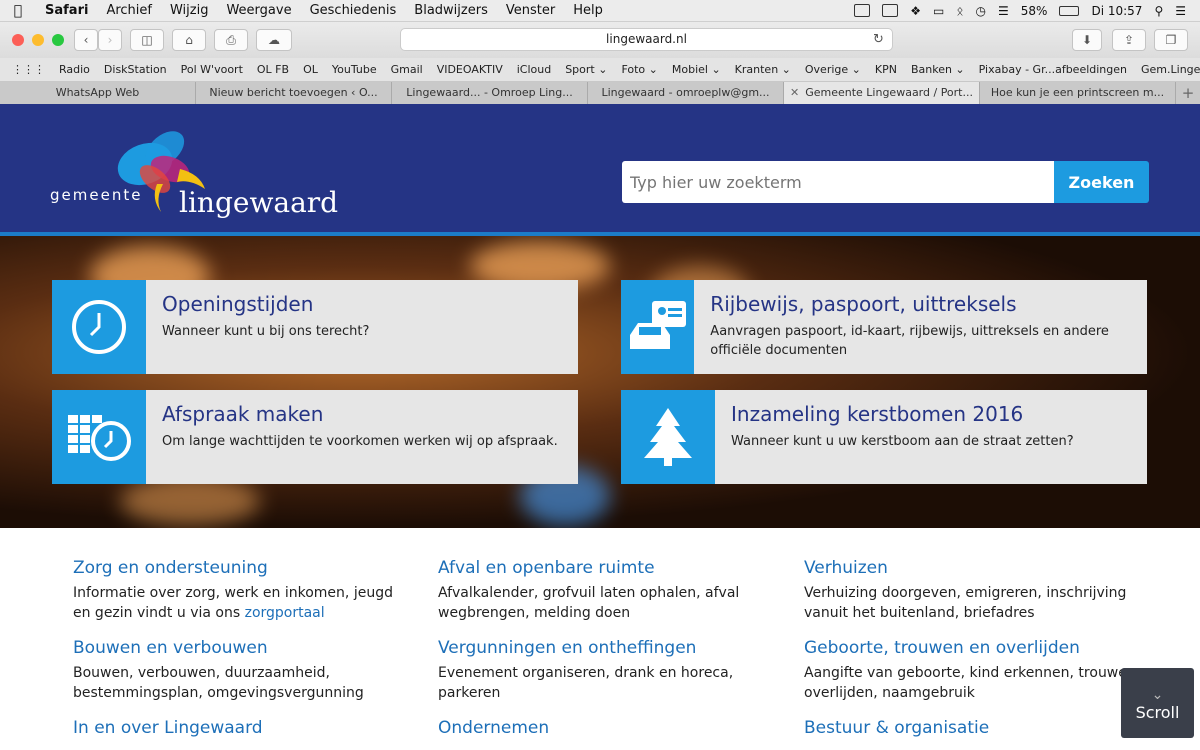  I want to click on topic-title: Afval en openbare ruimte, so click(608, 568).